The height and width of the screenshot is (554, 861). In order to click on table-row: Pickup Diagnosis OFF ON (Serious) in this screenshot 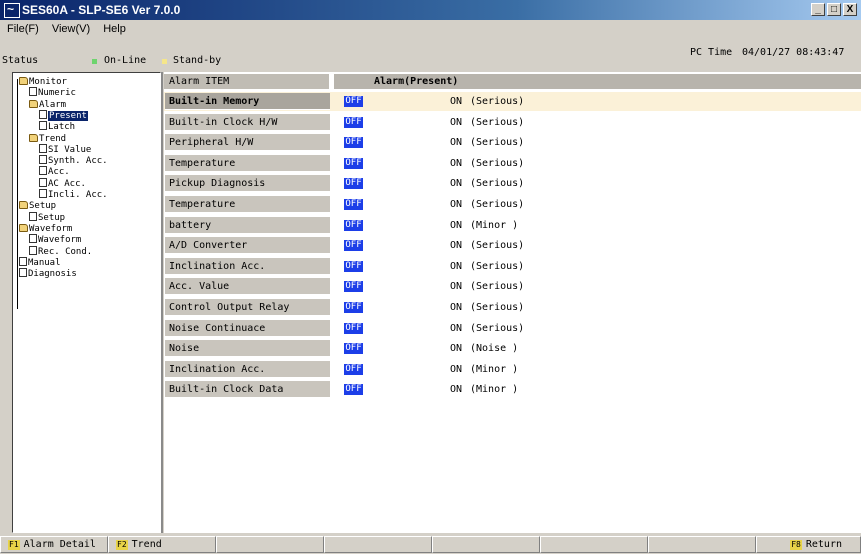, I will do `click(512, 183)`.